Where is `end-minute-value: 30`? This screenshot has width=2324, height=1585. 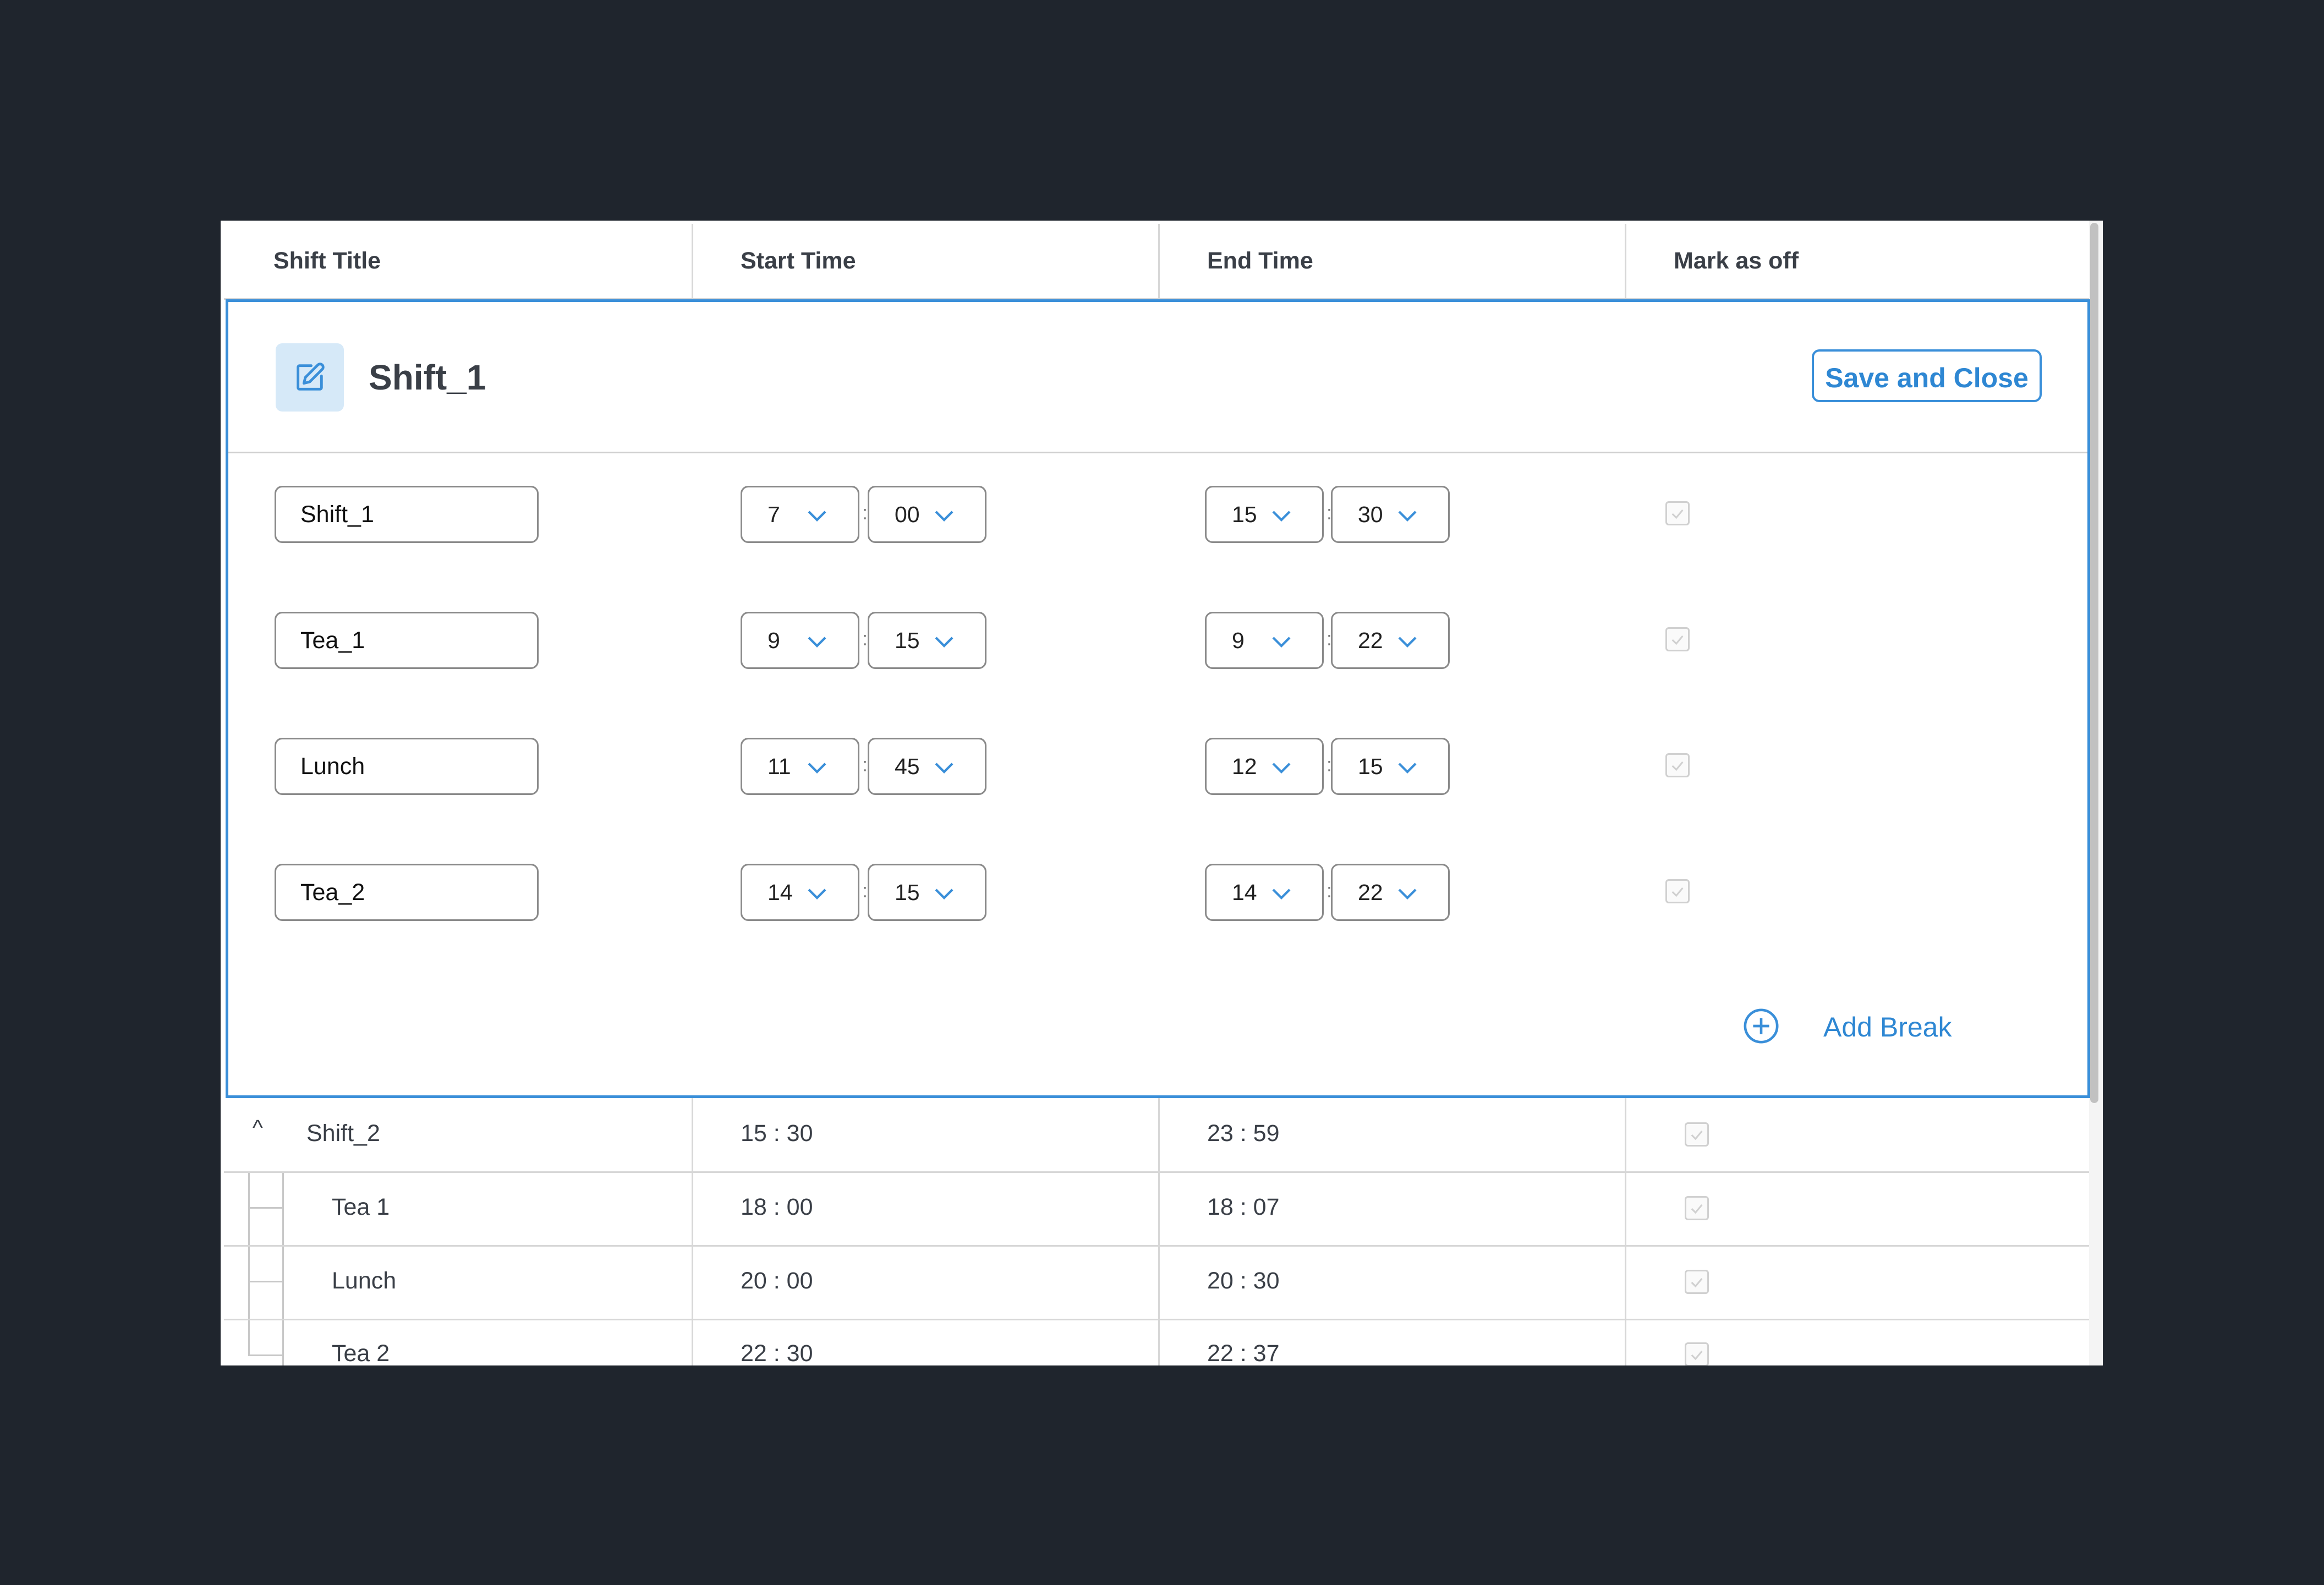 end-minute-value: 30 is located at coordinates (1370, 514).